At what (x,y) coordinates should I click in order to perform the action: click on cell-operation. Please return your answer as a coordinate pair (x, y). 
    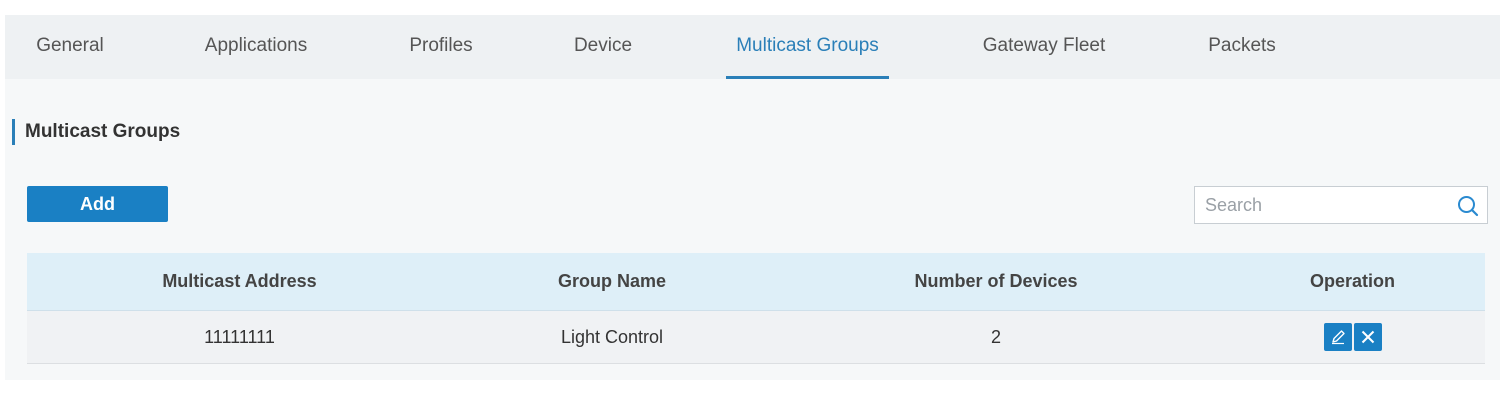
    Looking at the image, I should click on (1352, 337).